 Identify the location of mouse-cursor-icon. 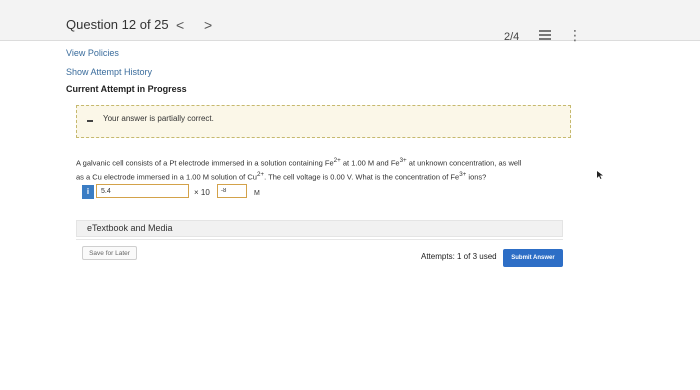
(600, 175).